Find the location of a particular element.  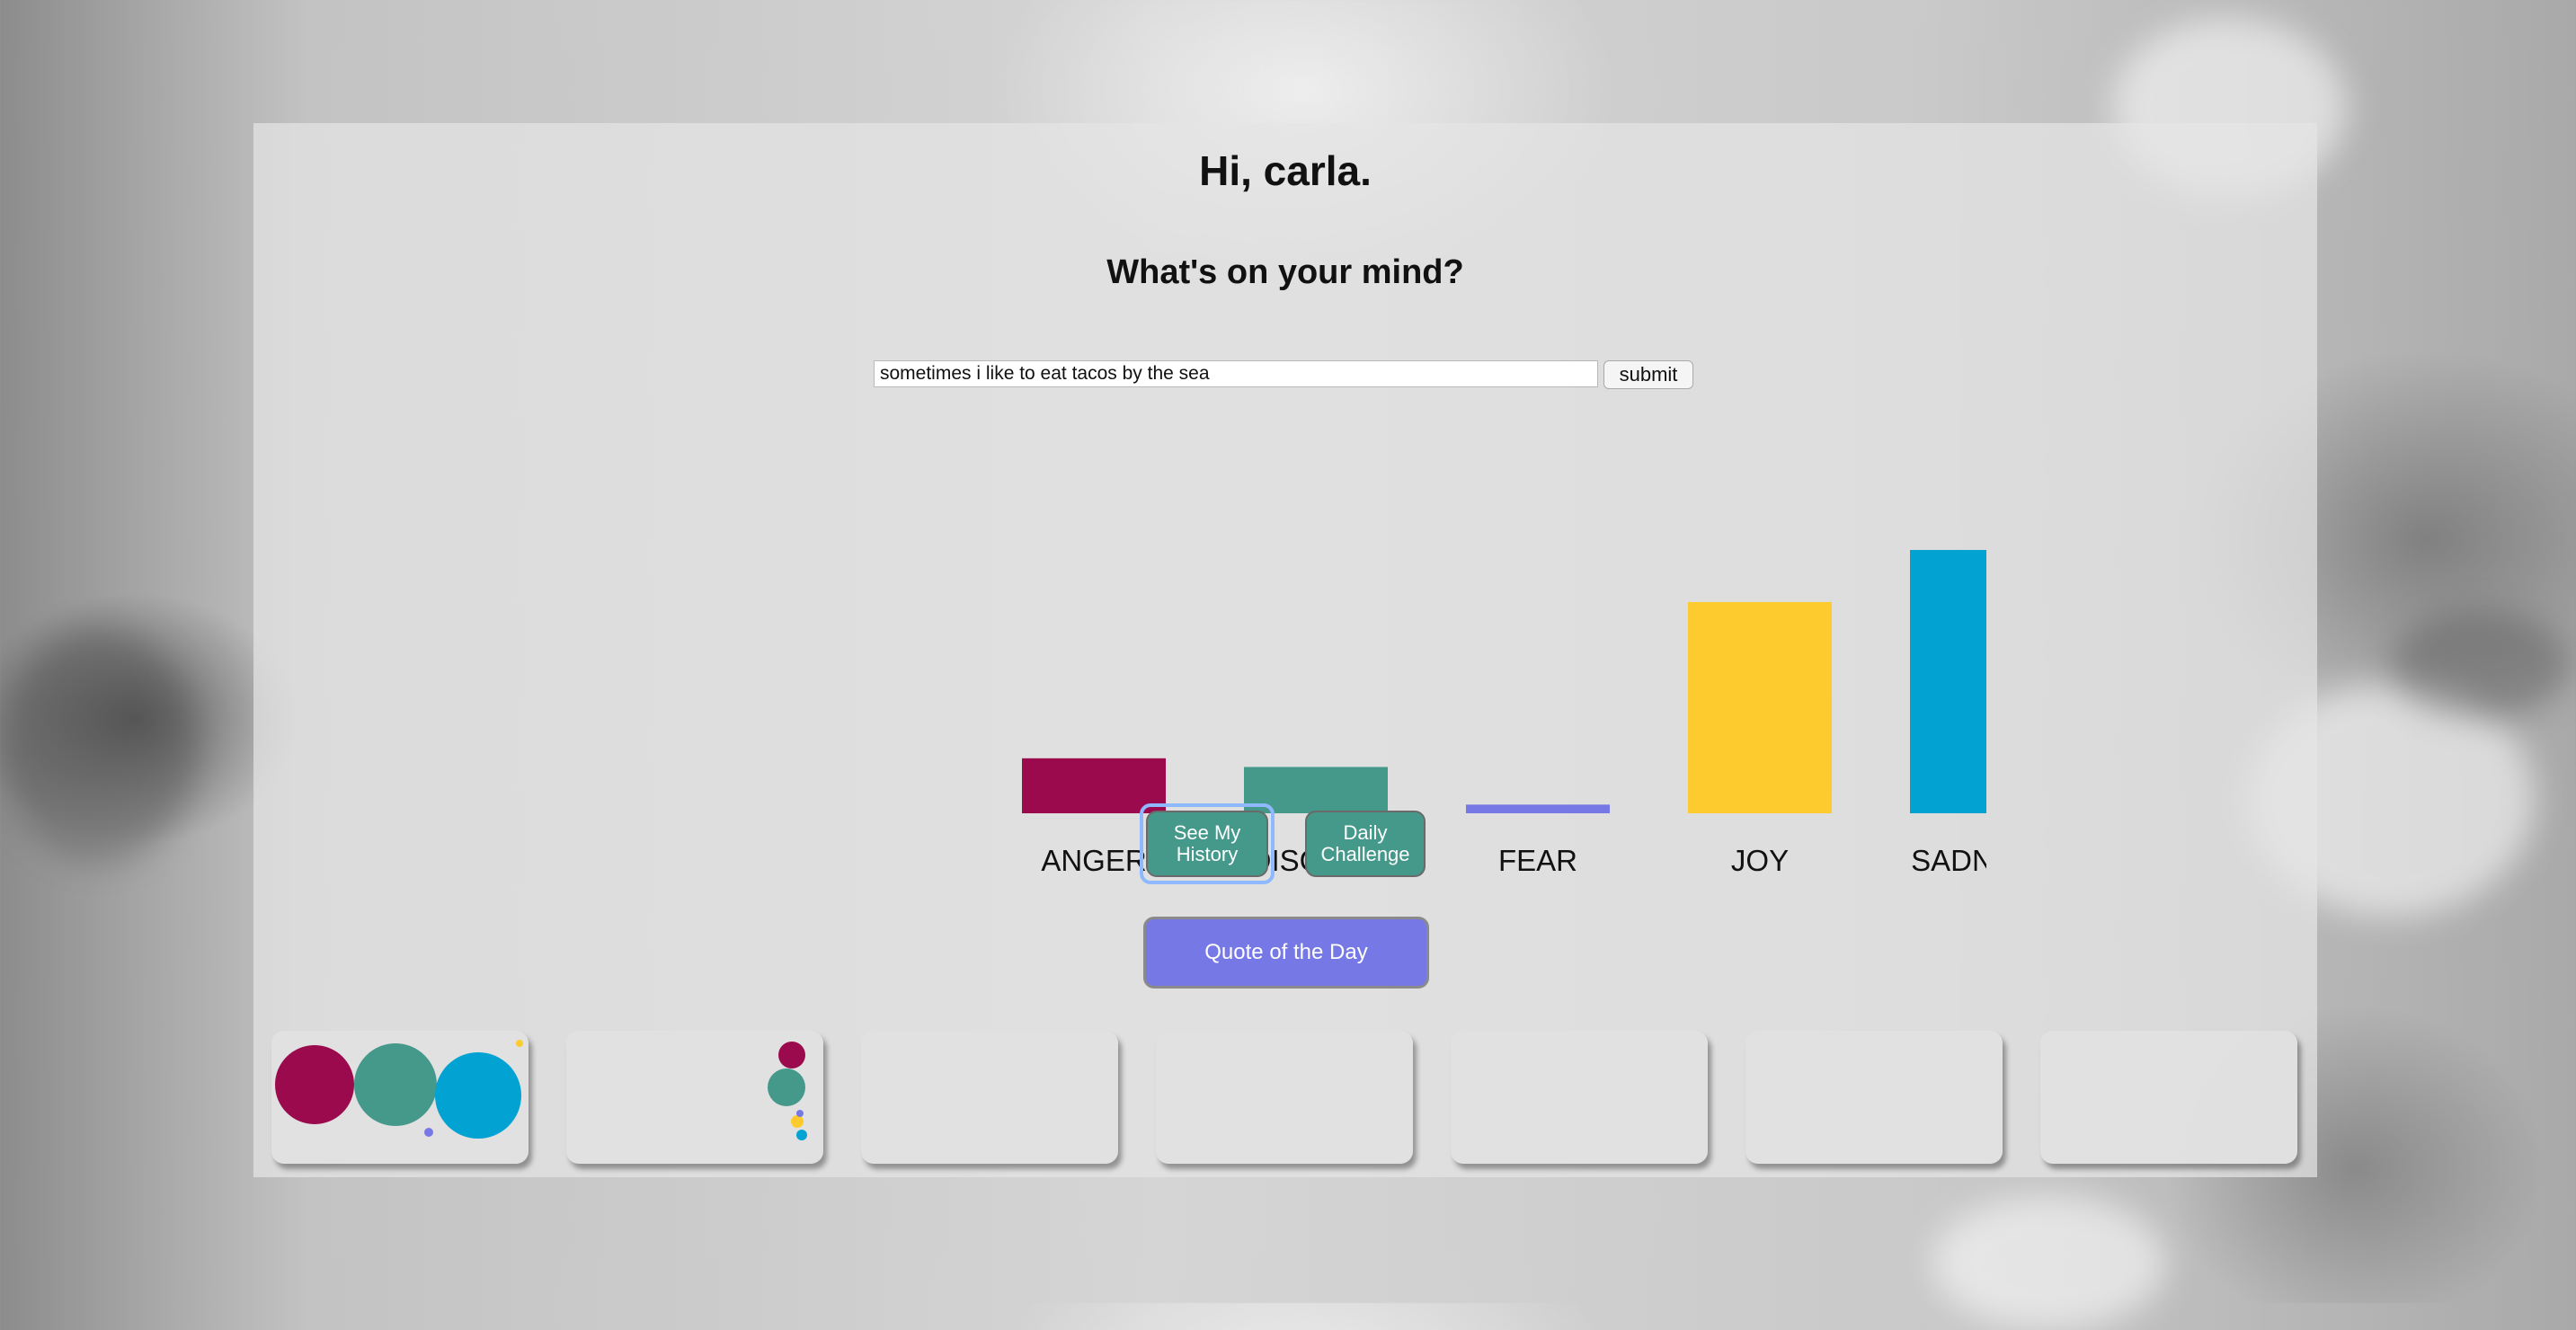

tick-label-anger: ANGER is located at coordinates (1093, 860).